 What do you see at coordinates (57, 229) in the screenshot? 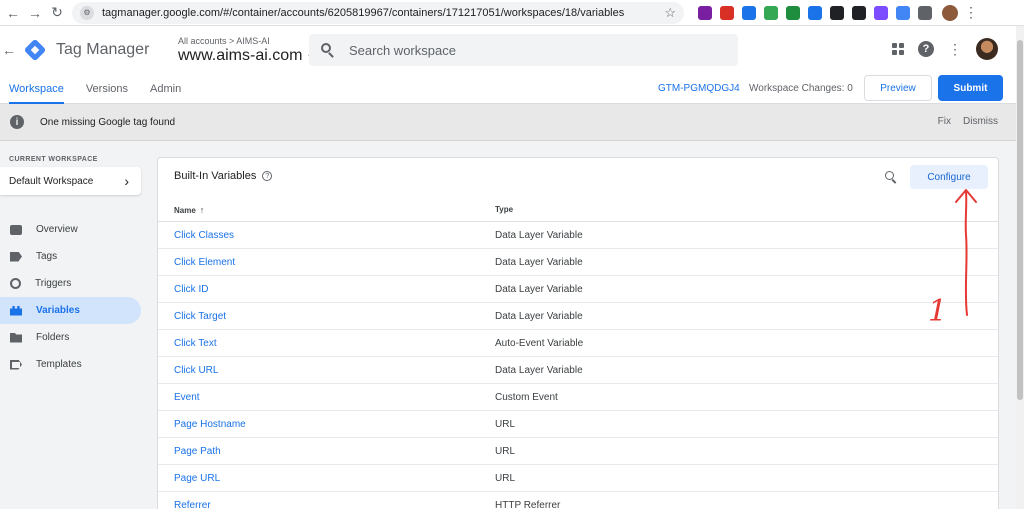
I see `sidebar-item-label: Overview` at bounding box center [57, 229].